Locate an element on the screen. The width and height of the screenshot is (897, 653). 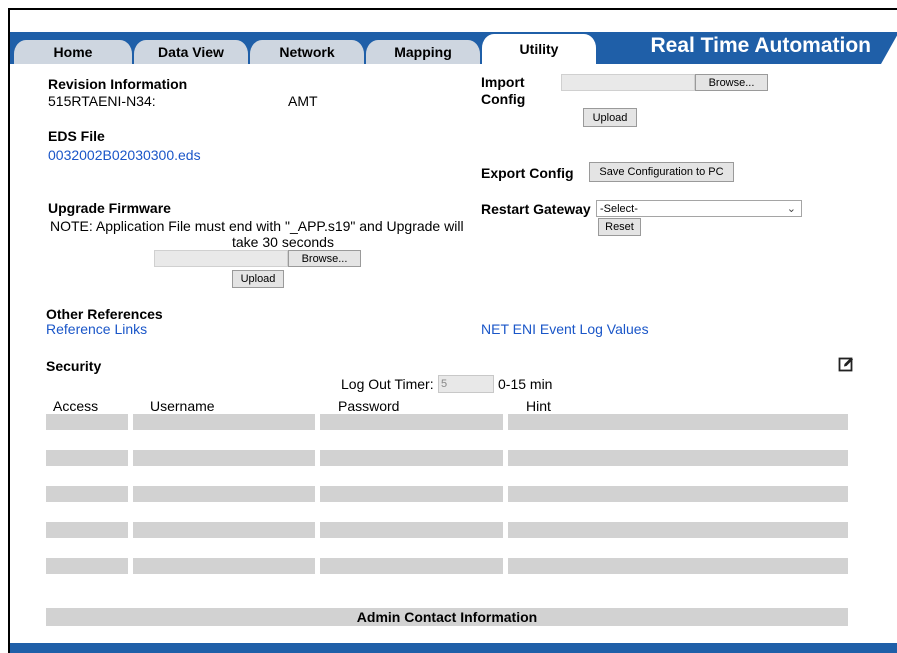
revision-model: 515RTAENI-N34: is located at coordinates (102, 101).